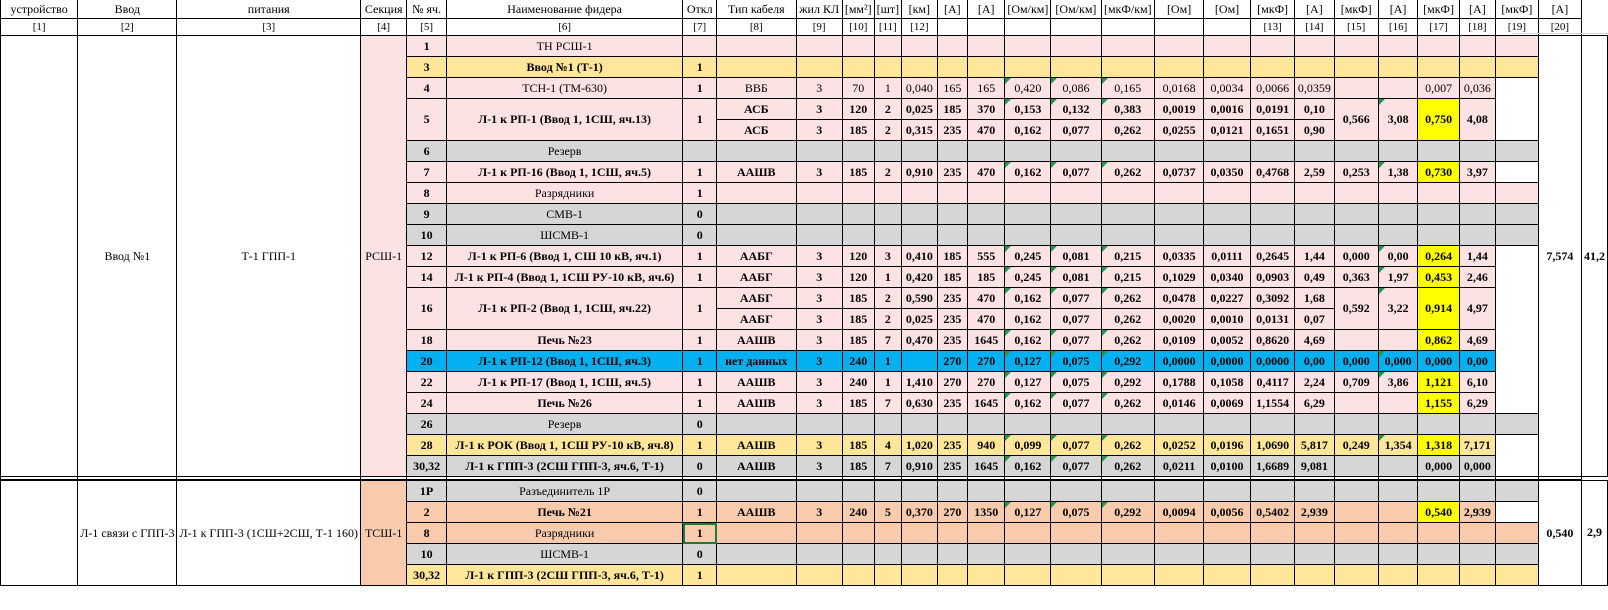 The image size is (1608, 610). What do you see at coordinates (986, 172) in the screenshot?
I see `table-cell: 470` at bounding box center [986, 172].